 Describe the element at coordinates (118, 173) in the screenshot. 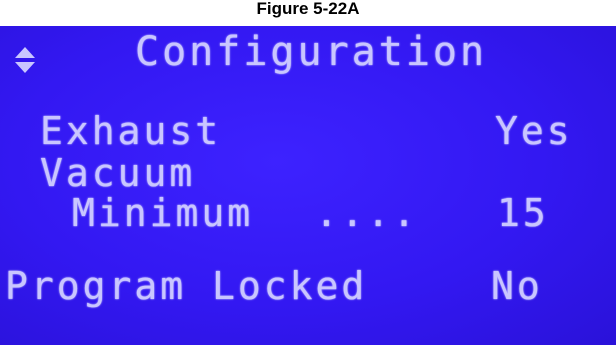

I see `vacuum-label: Vacuum` at that location.